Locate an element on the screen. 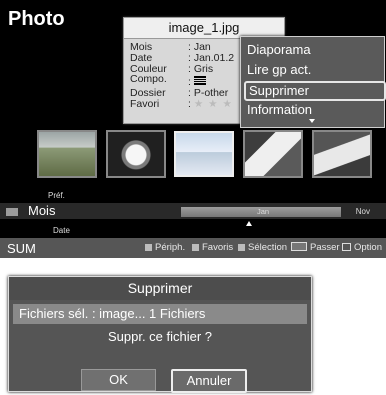 Image resolution: width=386 pixels, height=395 pixels. composition-icon is located at coordinates (199, 81).